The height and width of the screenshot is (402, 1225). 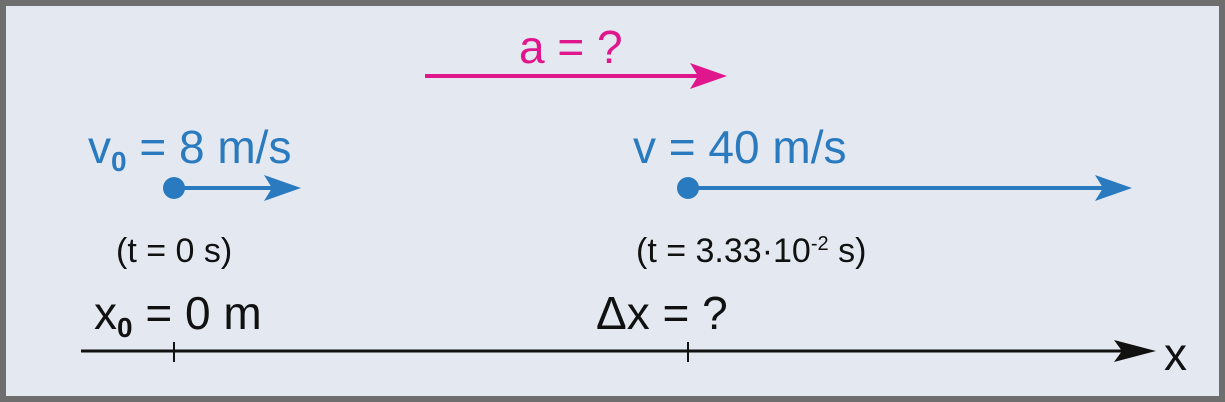 I want to click on initial-velocity-arrow, so click(x=237, y=188).